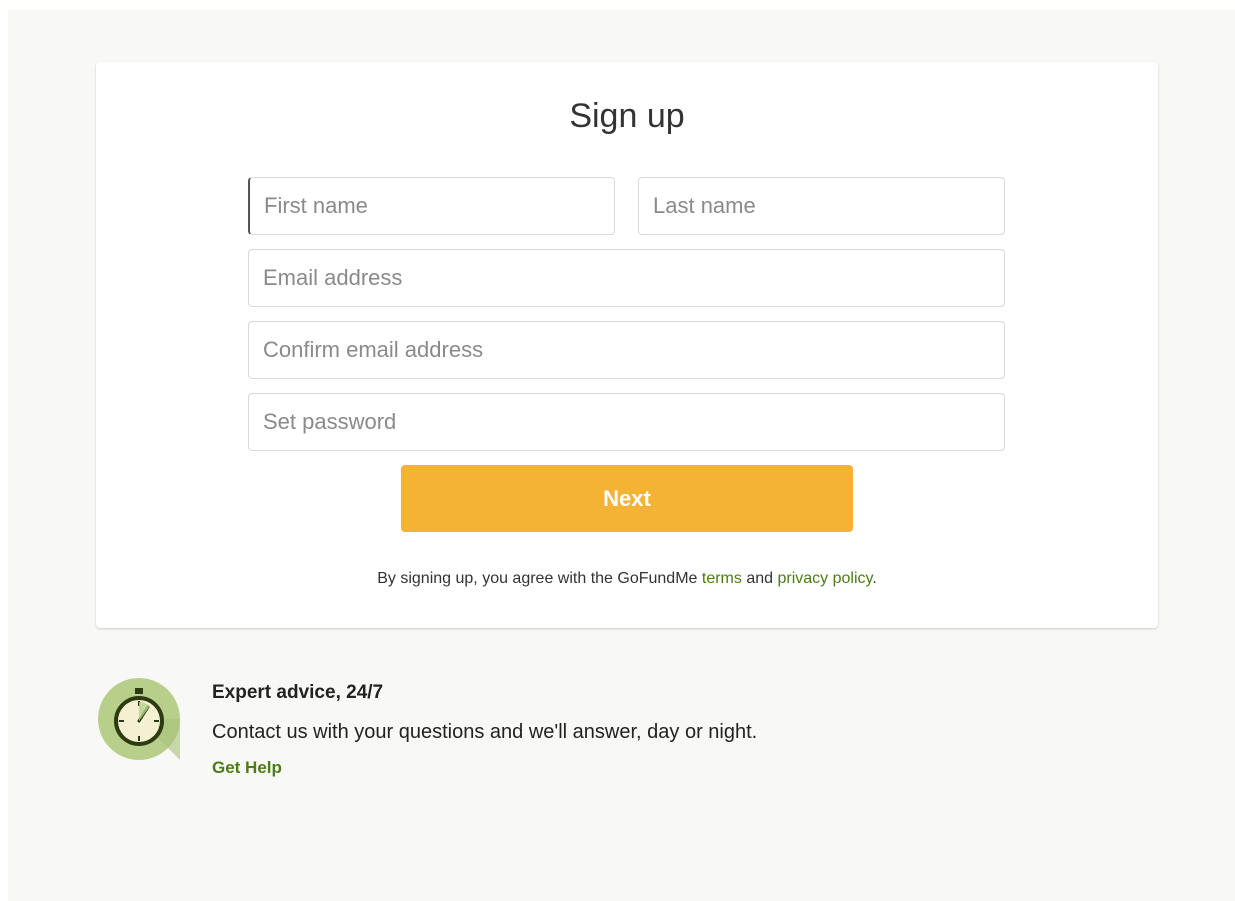  What do you see at coordinates (821, 206) in the screenshot?
I see `last-name-field` at bounding box center [821, 206].